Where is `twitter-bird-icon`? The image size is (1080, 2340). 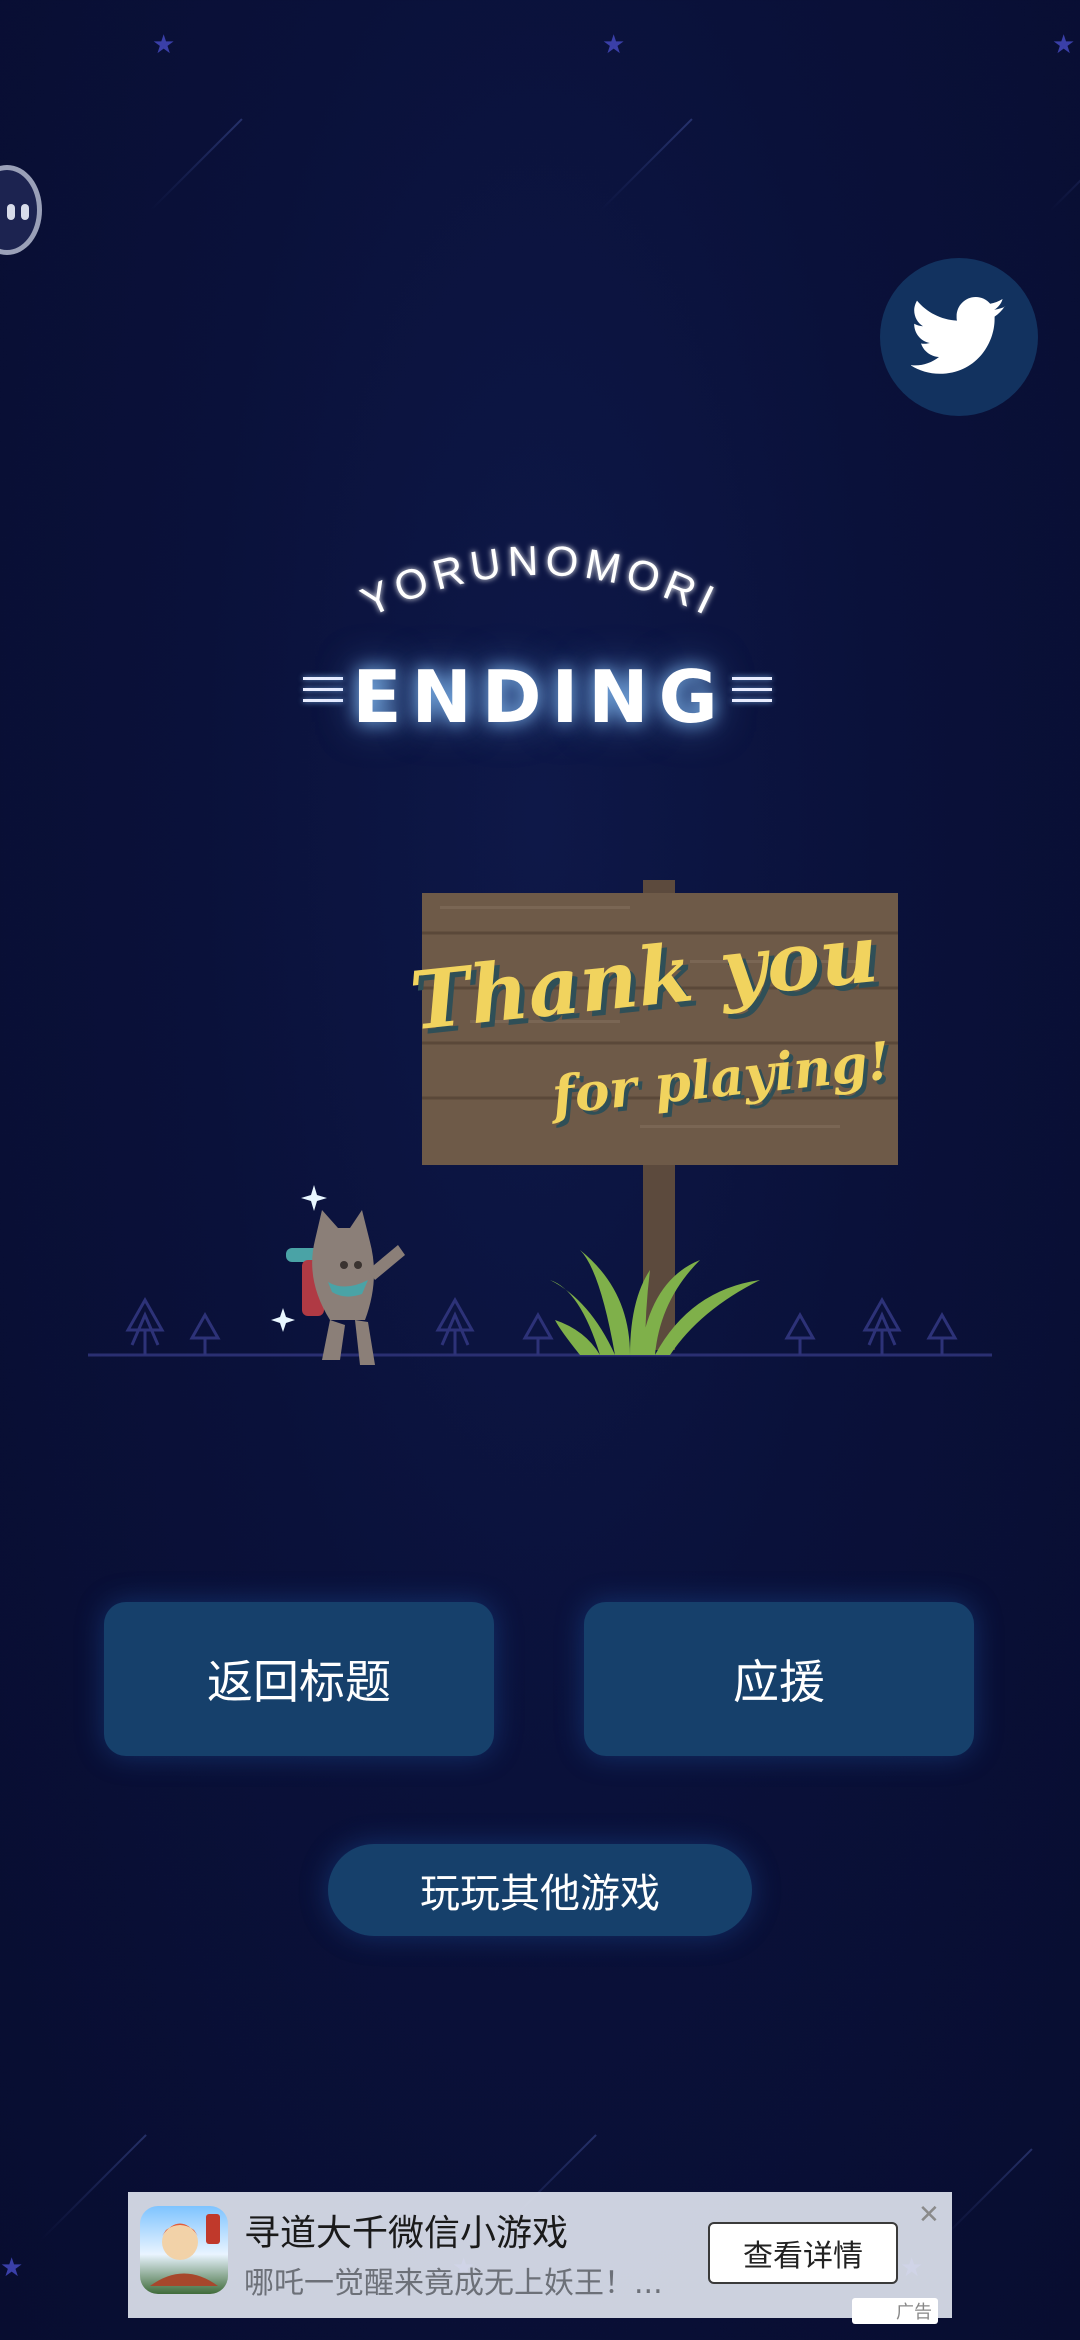
twitter-bird-icon is located at coordinates (958, 335).